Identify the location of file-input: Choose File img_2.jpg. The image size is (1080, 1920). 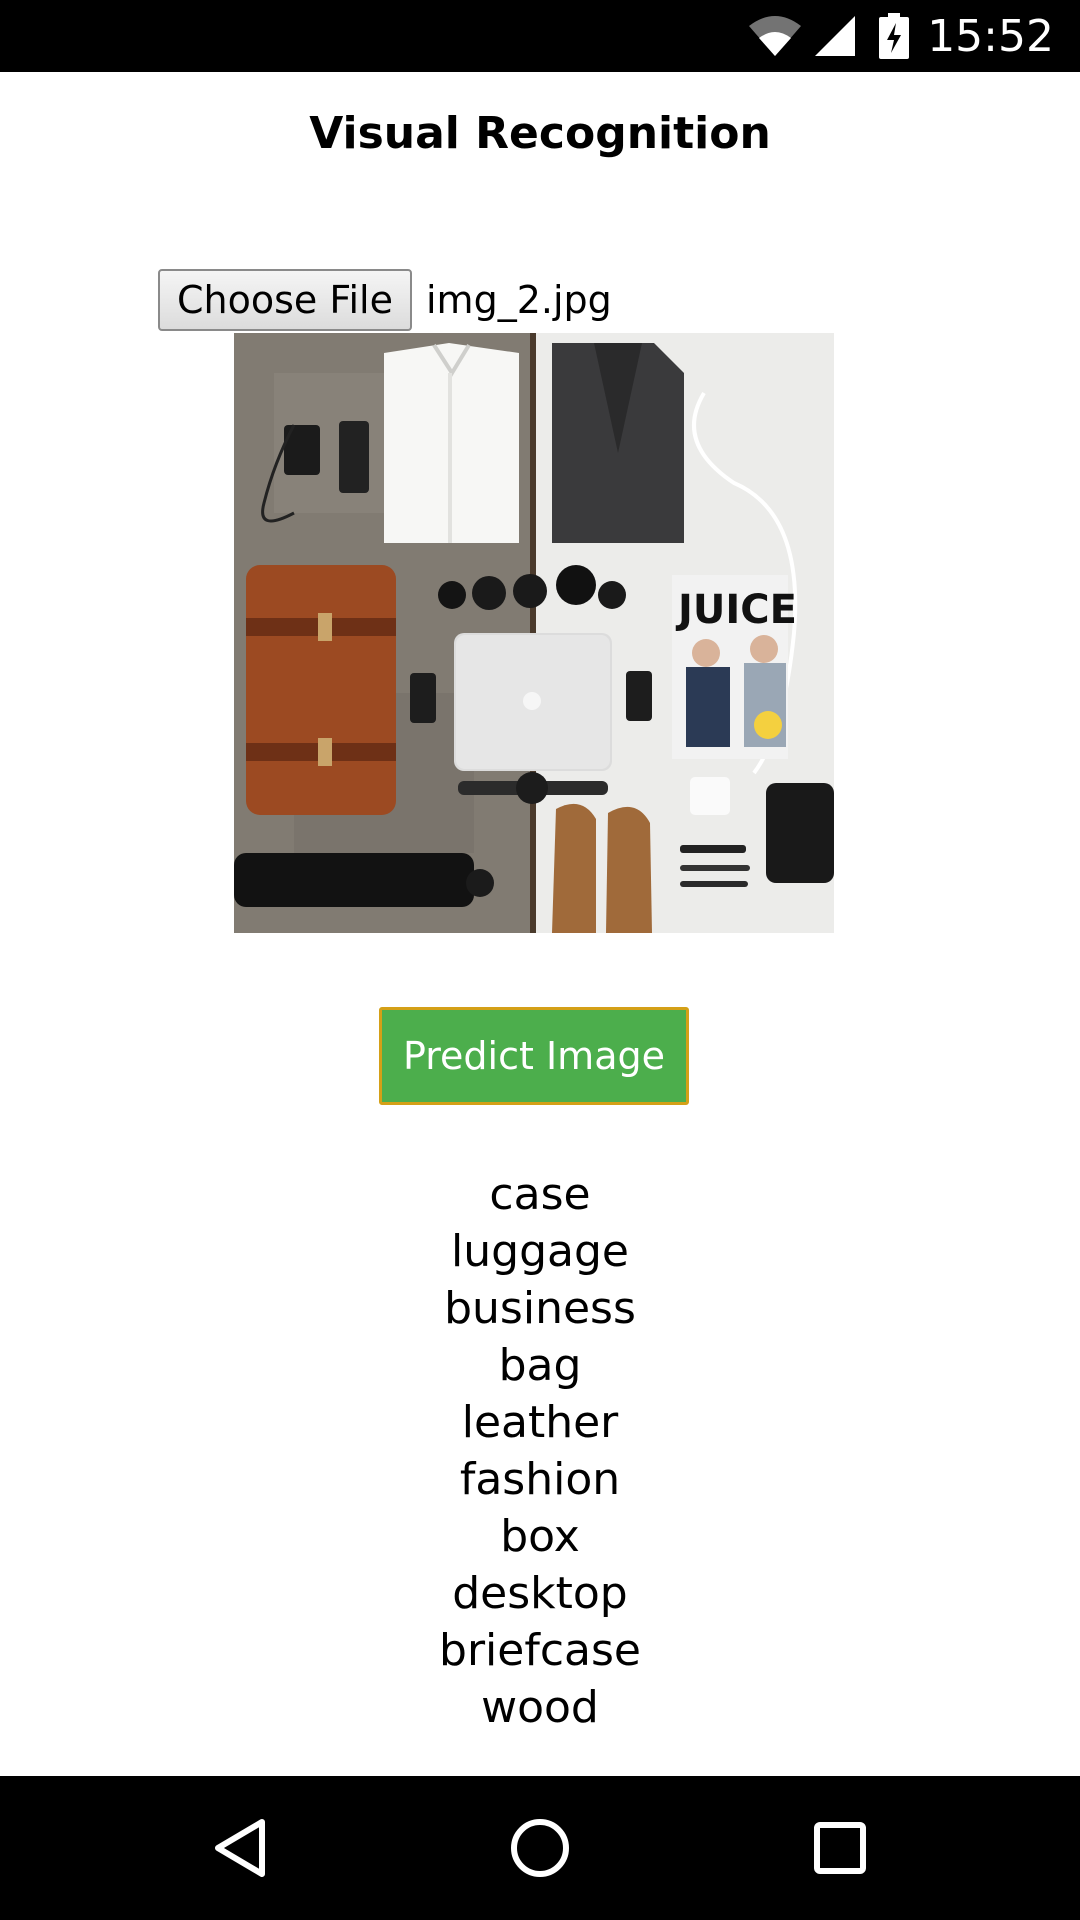
(385, 300).